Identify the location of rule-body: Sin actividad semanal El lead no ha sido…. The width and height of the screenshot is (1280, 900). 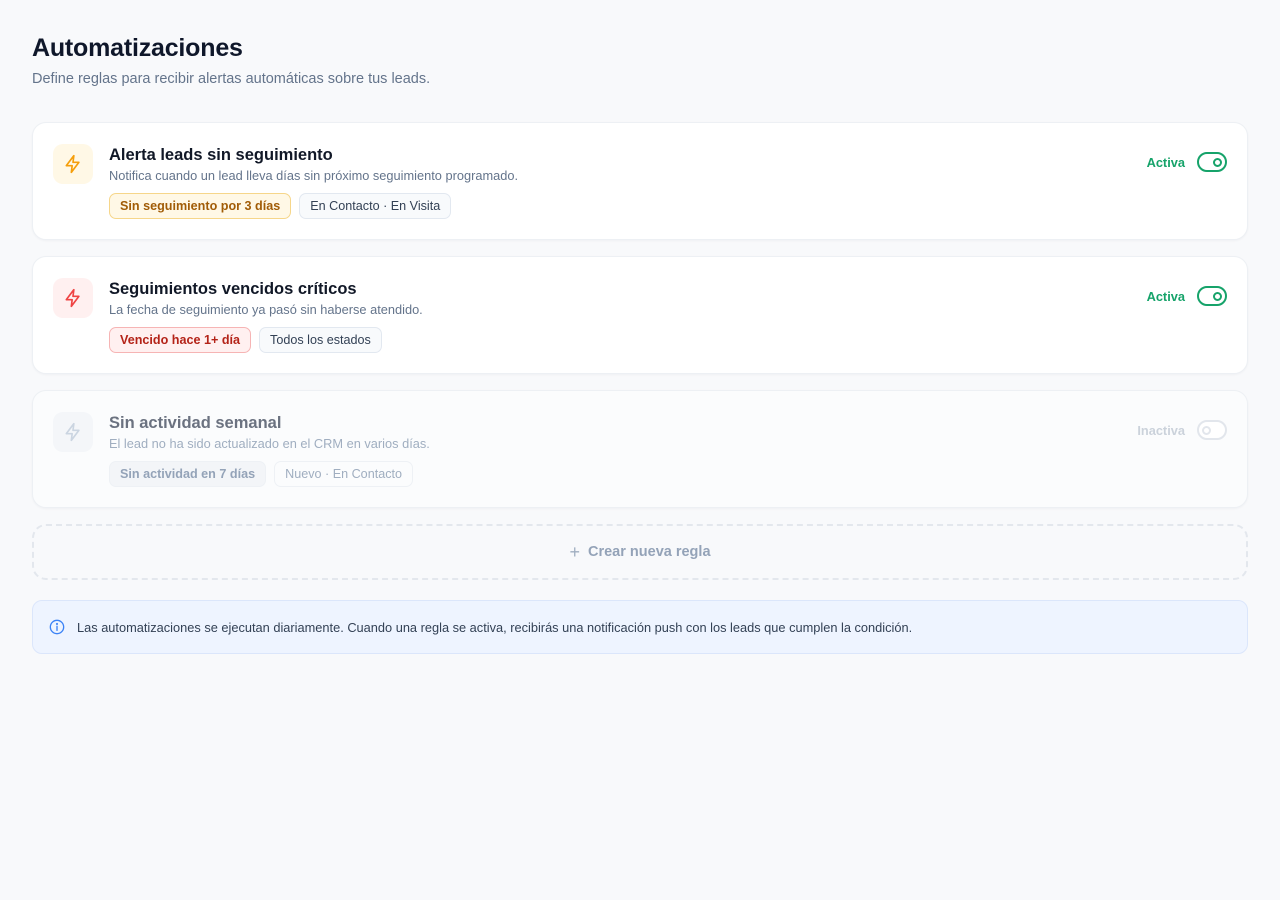
(588, 449).